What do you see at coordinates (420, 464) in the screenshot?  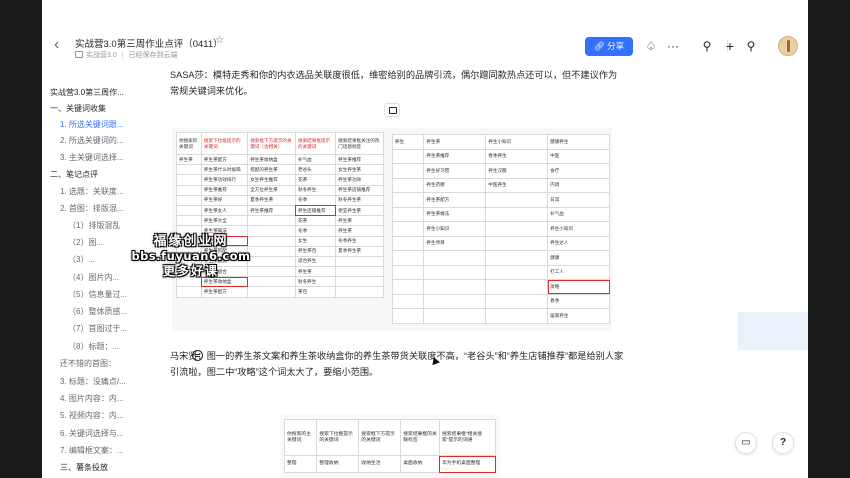 I see `table-cell: 桌面收纳` at bounding box center [420, 464].